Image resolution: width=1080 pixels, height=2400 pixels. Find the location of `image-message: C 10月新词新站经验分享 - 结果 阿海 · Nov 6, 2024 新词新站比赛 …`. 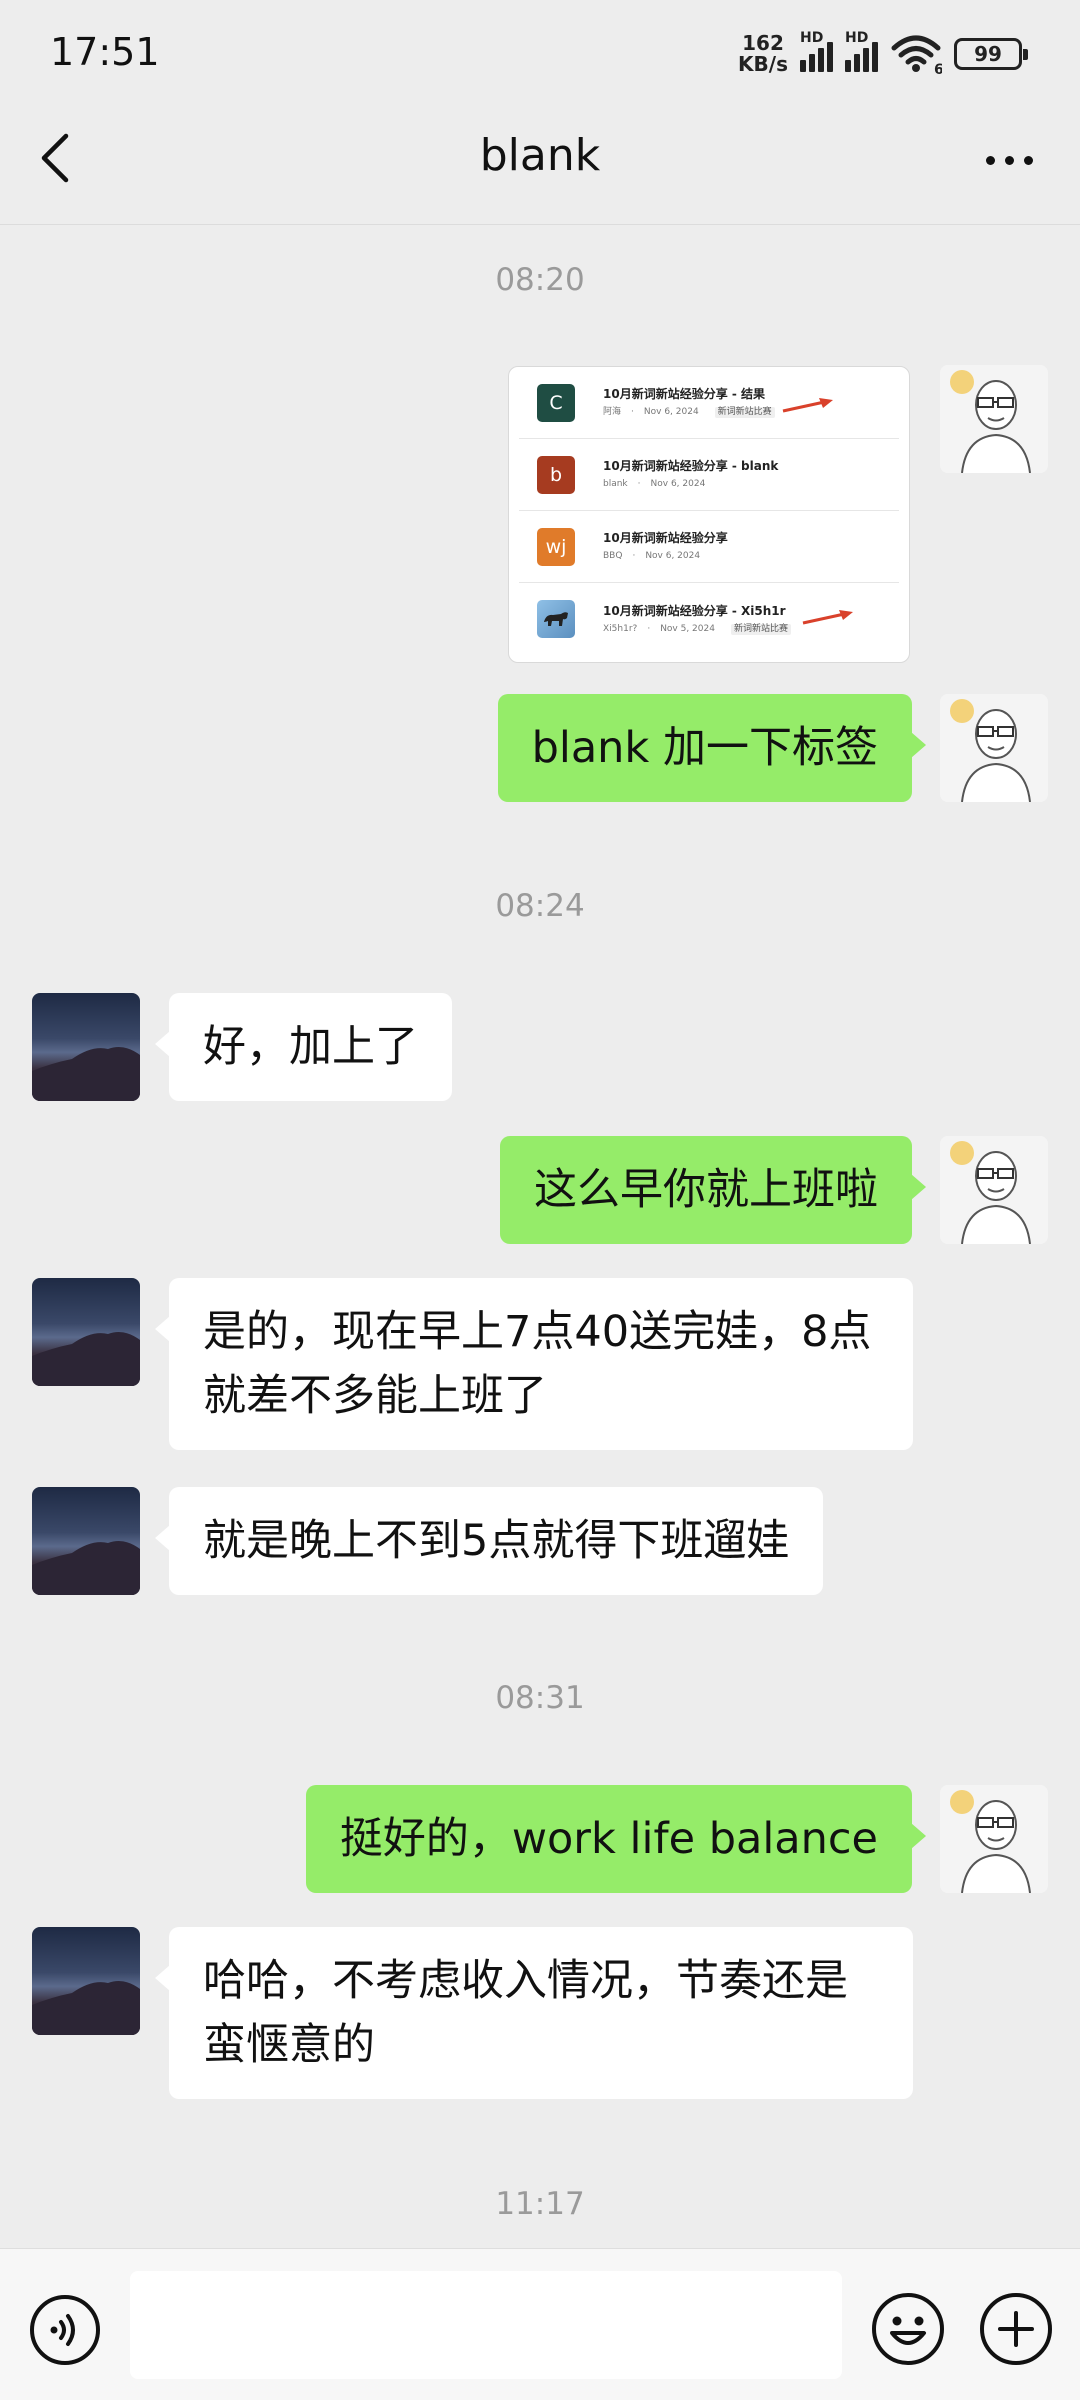

image-message: C 10月新词新站经验分享 - 结果 阿海 · Nov 6, 2024 新词新站比赛 … is located at coordinates (709, 514).